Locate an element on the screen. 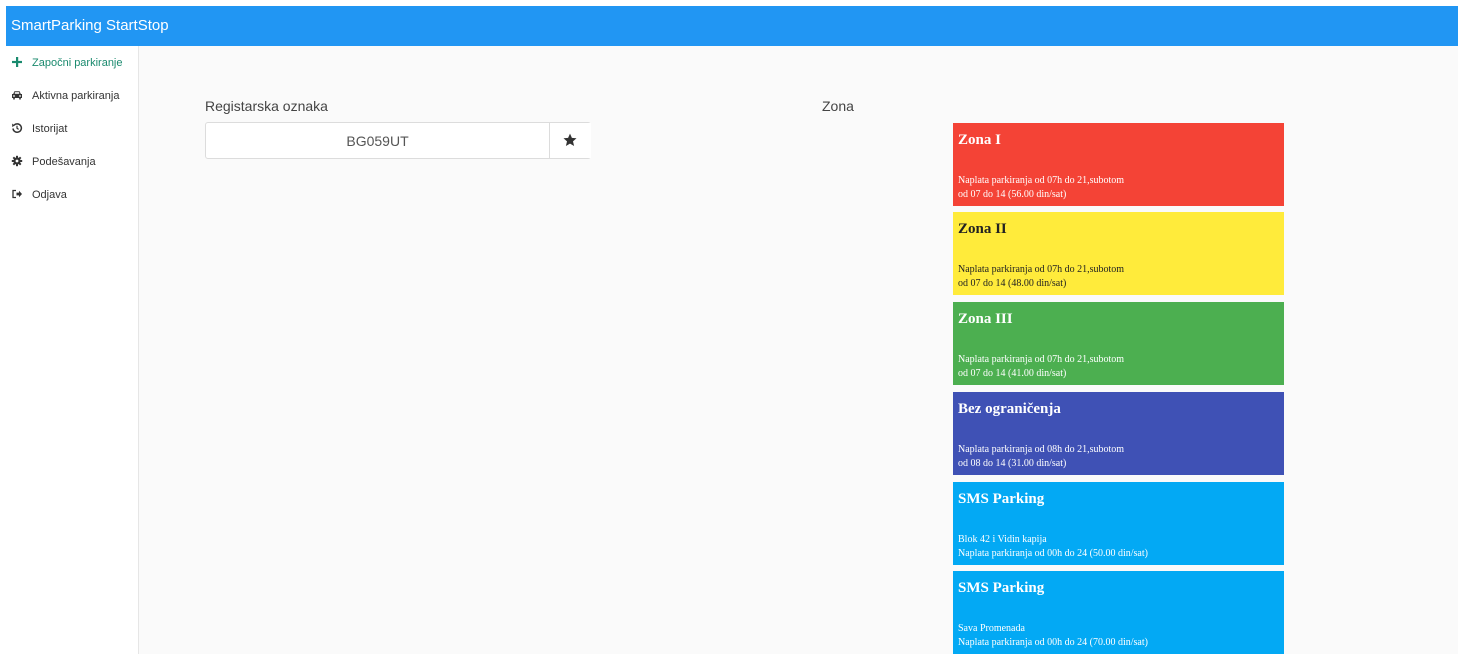 This screenshot has width=1464, height=654. gear-icon is located at coordinates (17, 161).